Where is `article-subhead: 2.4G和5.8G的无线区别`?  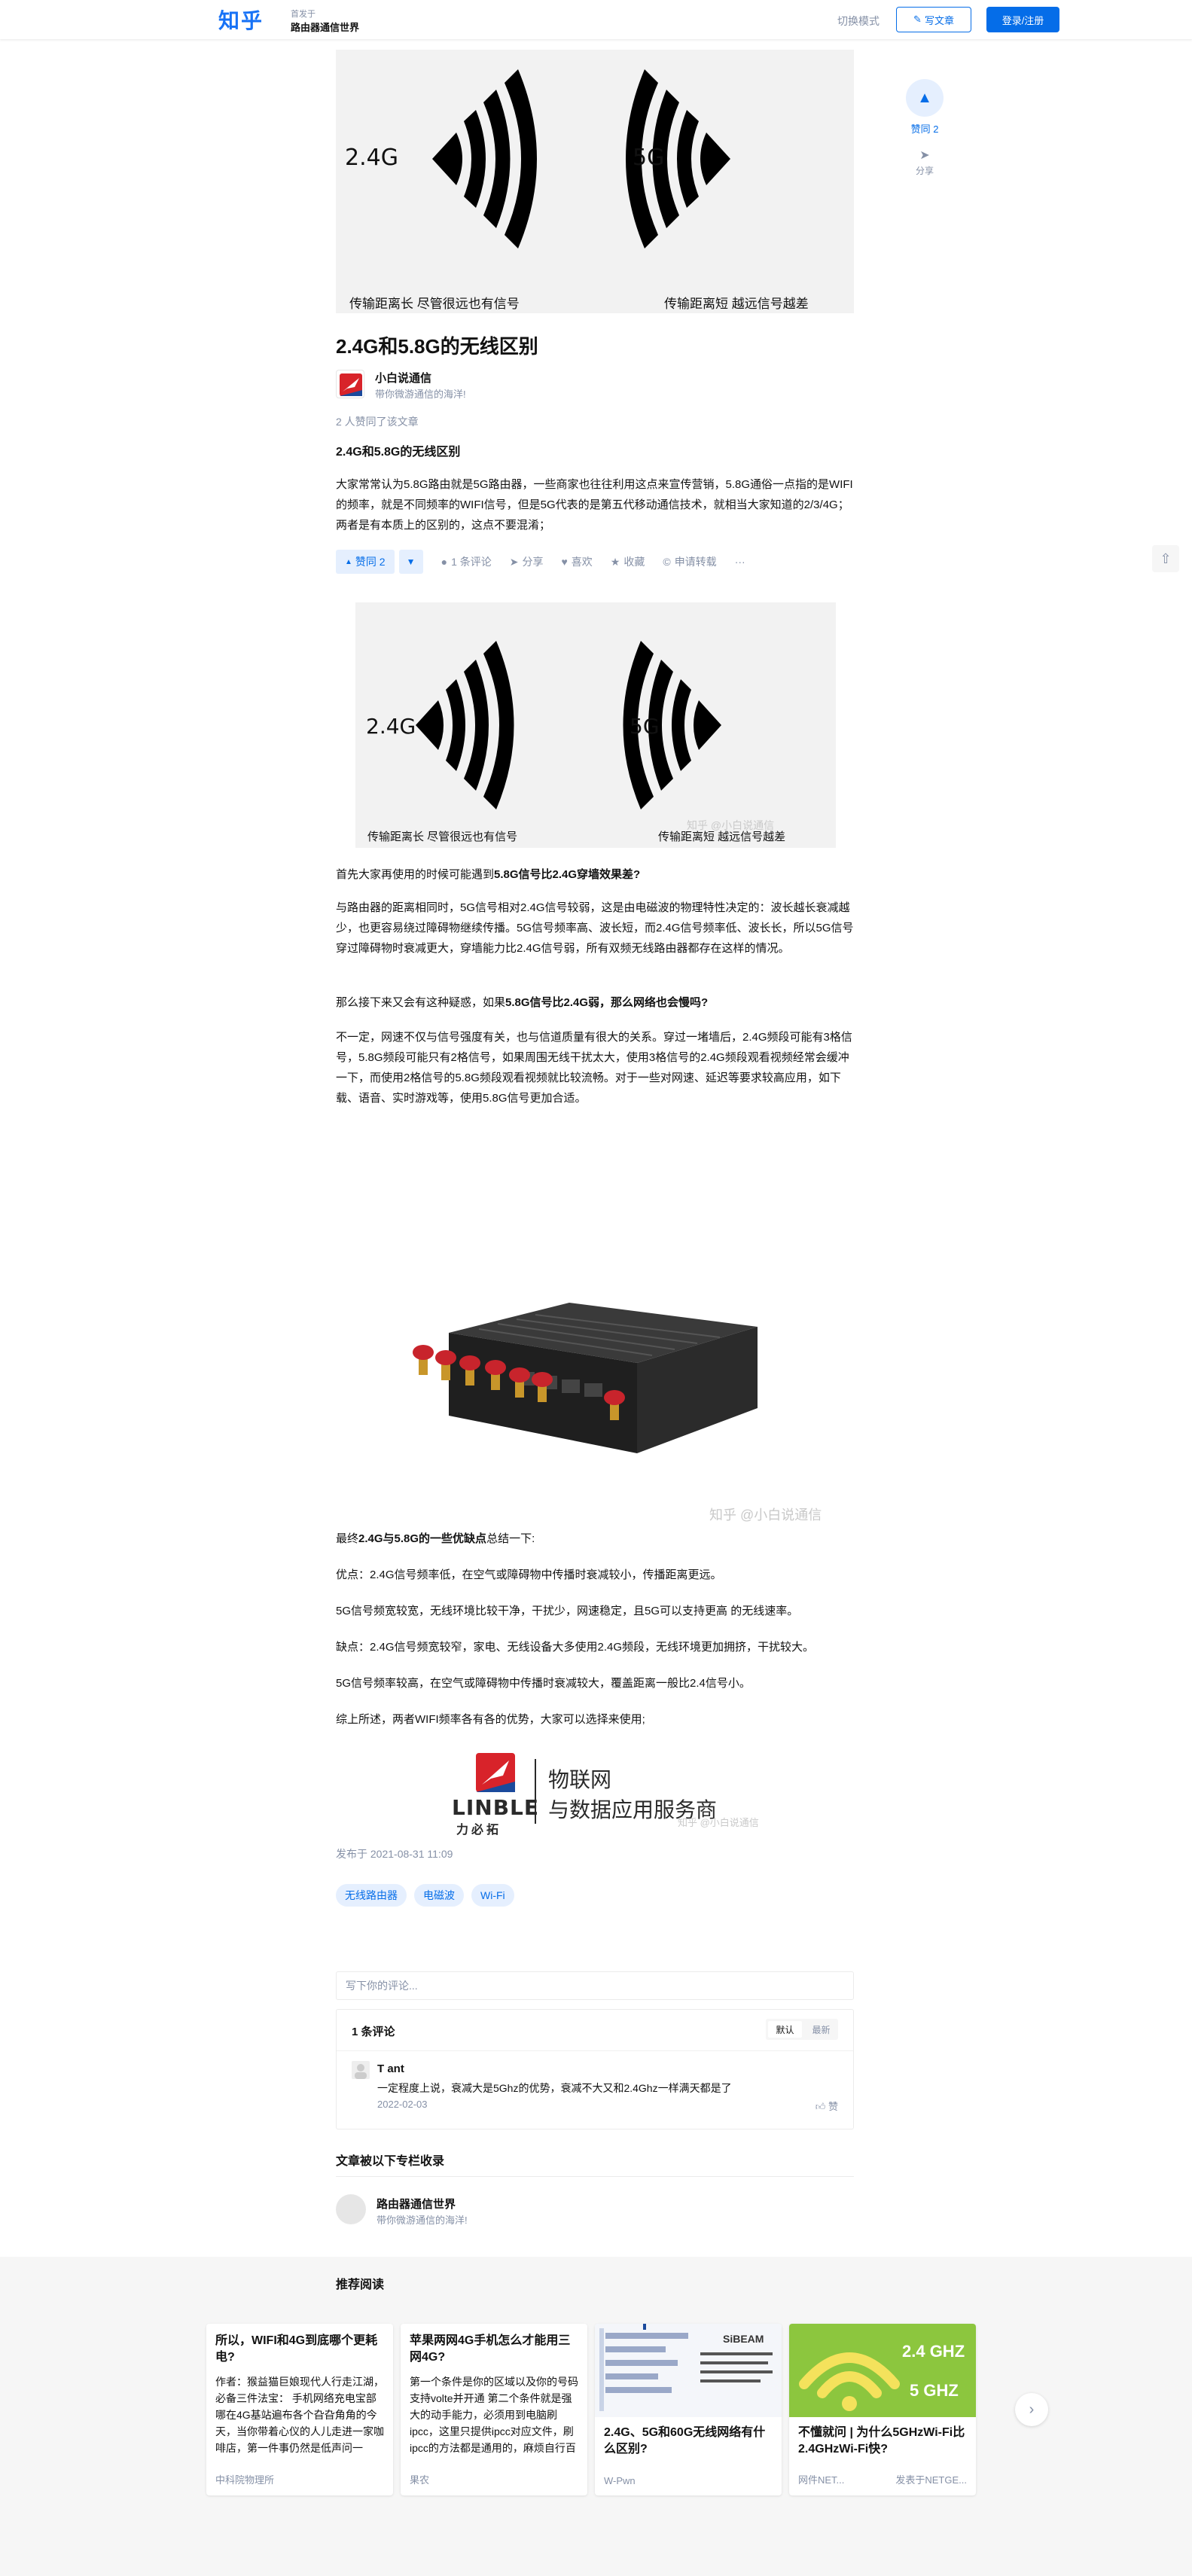
article-subhead: 2.4G和5.8G的无线区别 is located at coordinates (398, 452).